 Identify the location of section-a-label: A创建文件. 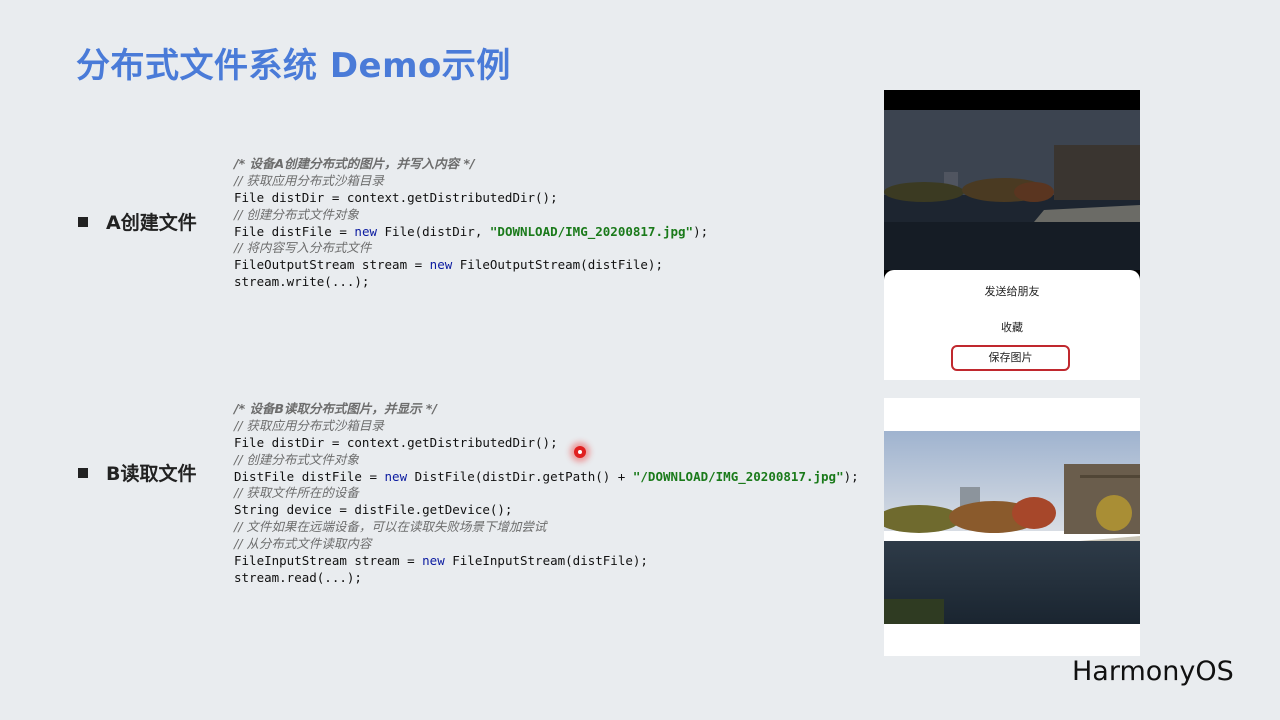
(137, 221).